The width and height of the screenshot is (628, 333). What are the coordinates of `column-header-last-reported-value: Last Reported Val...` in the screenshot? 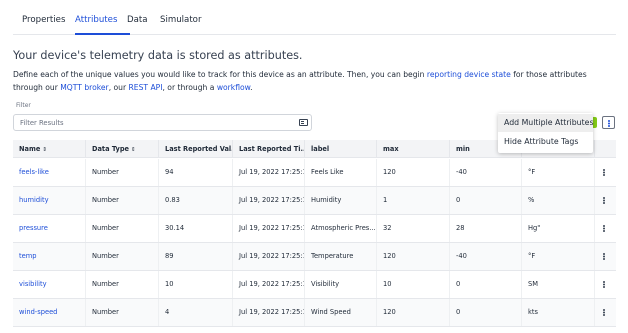 It's located at (196, 149).